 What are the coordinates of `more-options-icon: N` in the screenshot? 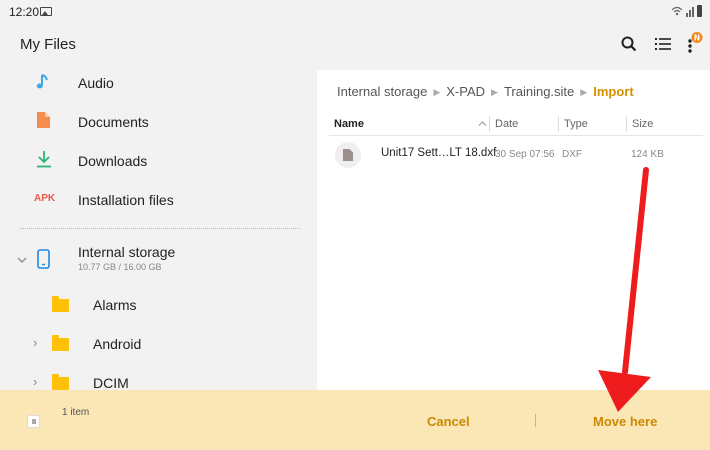 It's located at (695, 44).